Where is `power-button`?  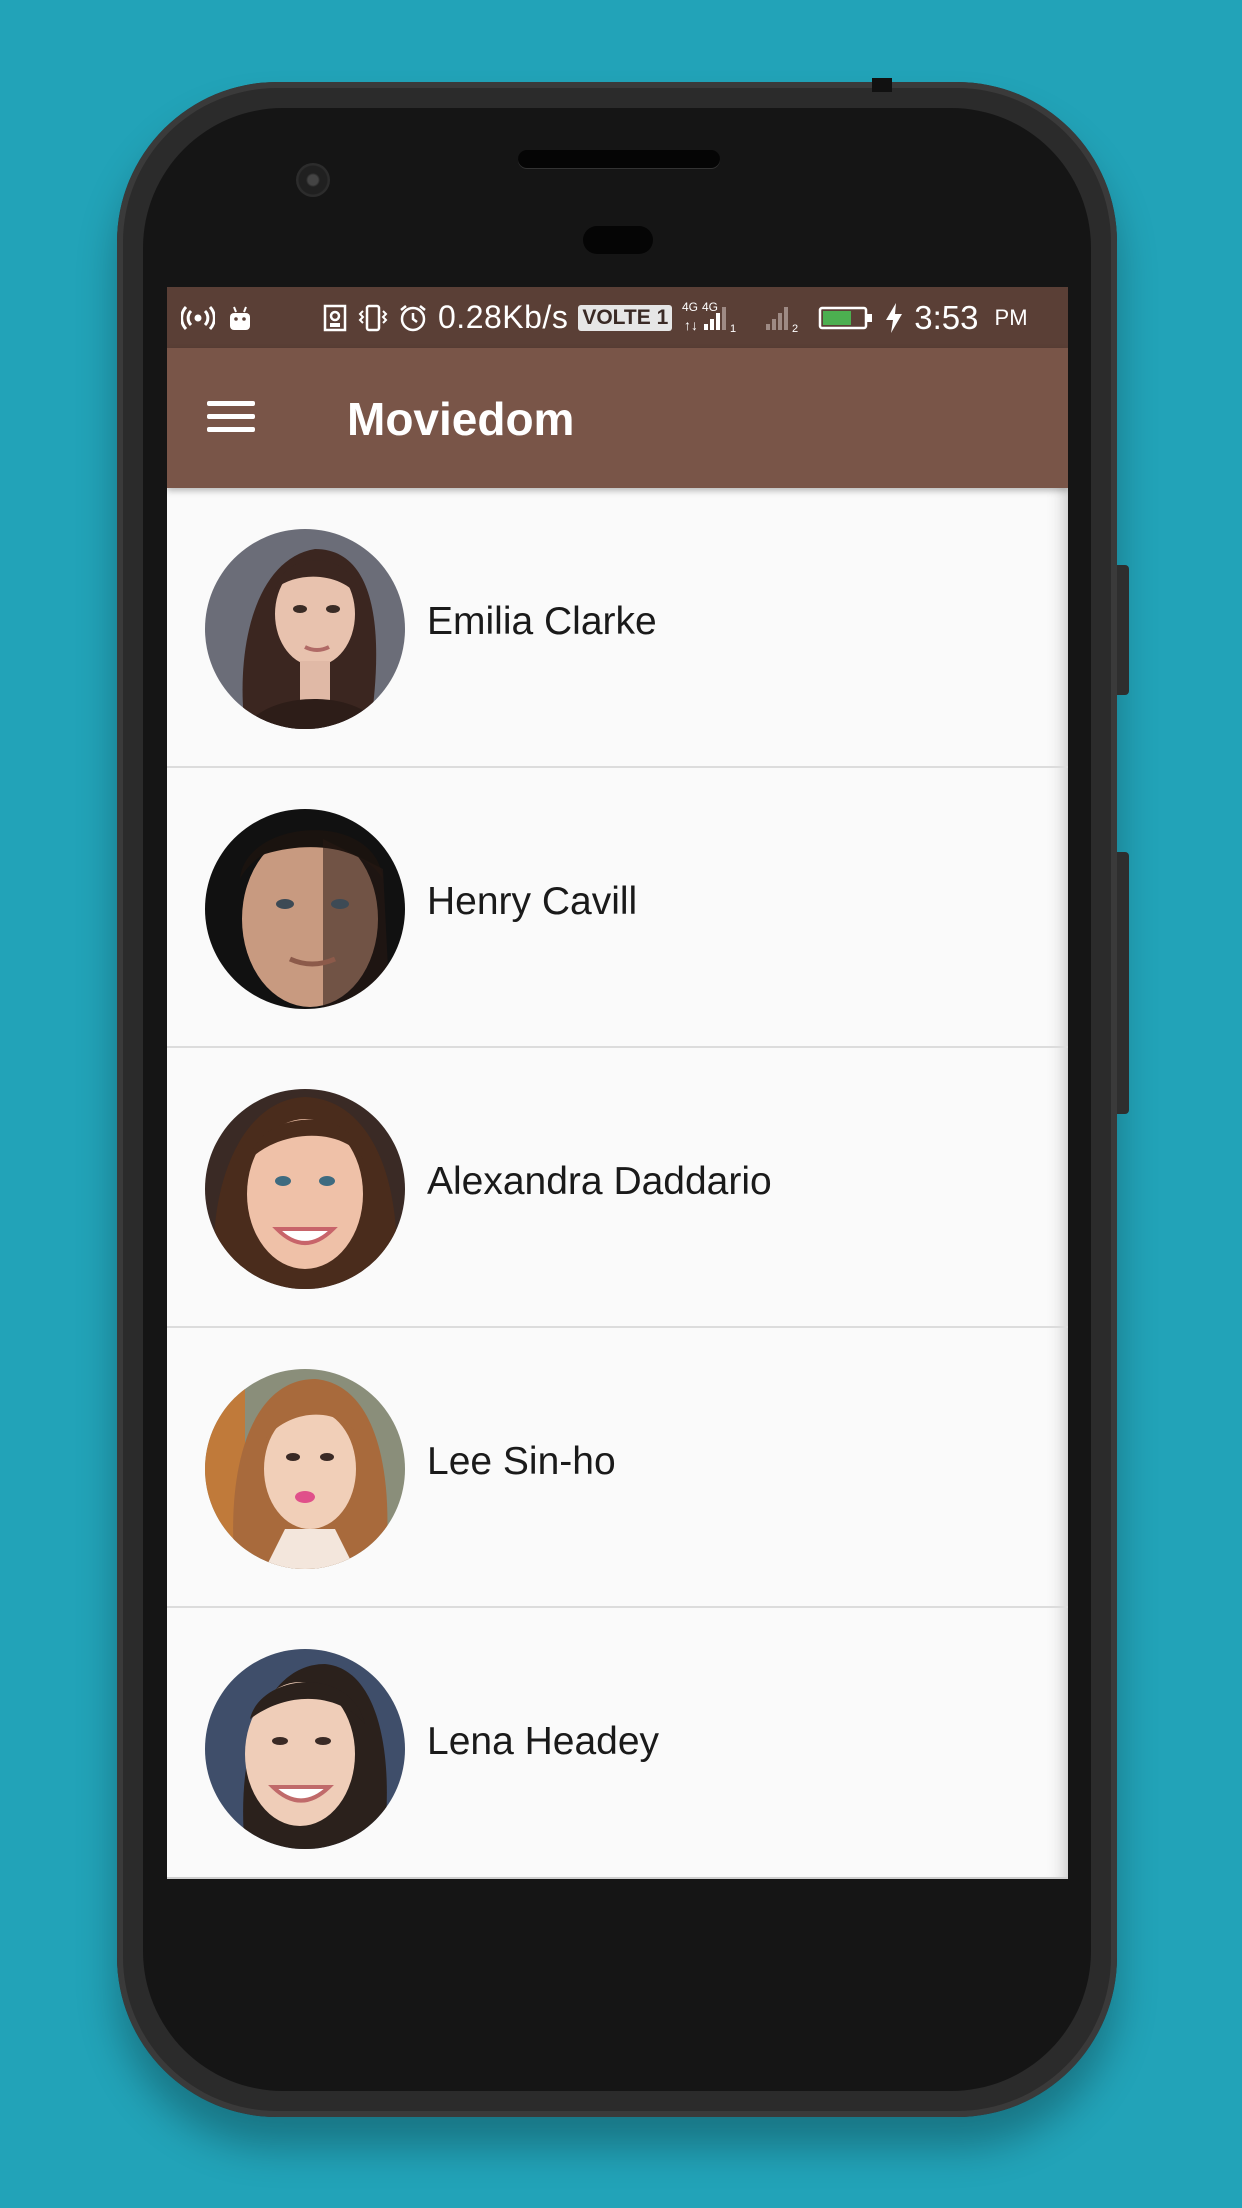
power-button is located at coordinates (1123, 630).